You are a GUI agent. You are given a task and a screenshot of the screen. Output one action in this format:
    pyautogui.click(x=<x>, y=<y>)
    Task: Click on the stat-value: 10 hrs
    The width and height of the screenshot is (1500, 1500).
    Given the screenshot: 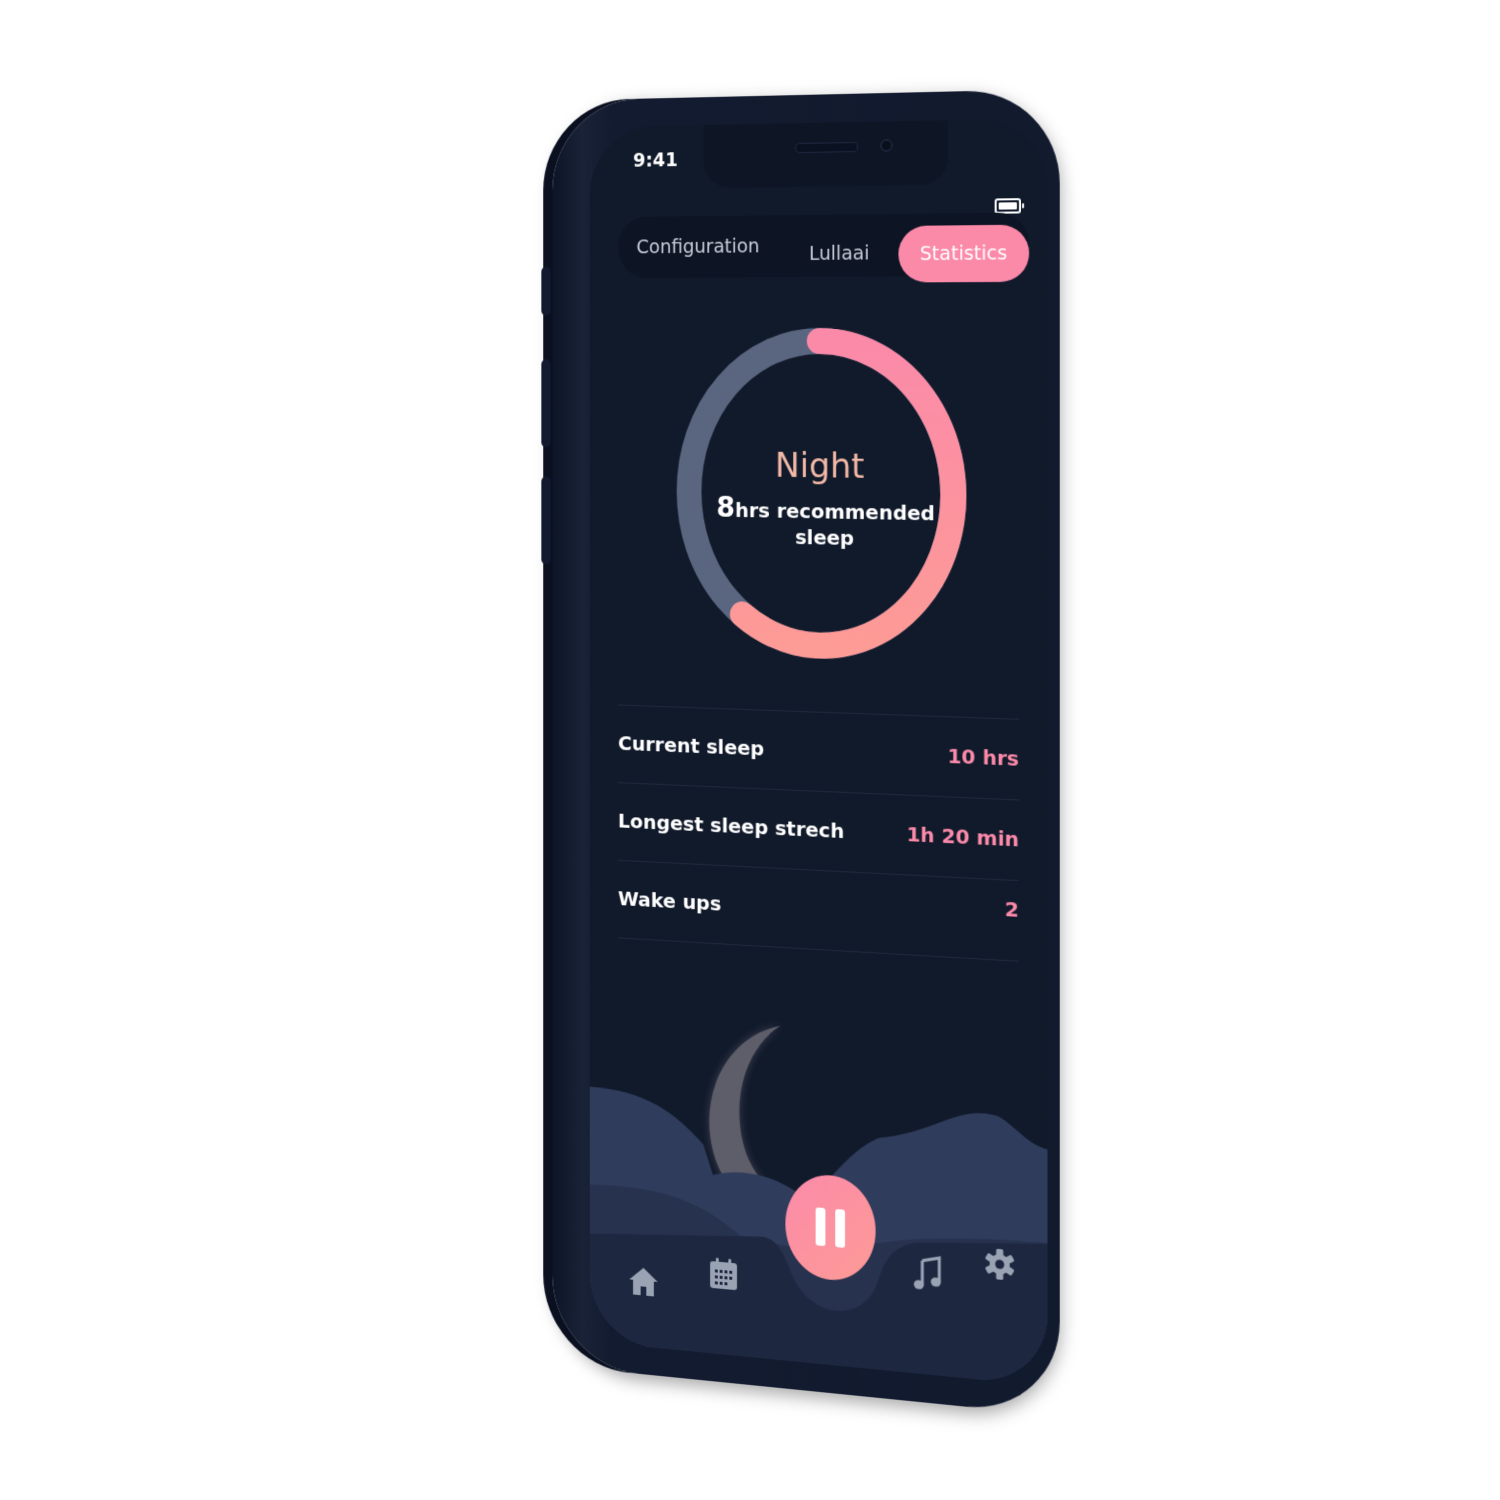 What is the action you would take?
    pyautogui.click(x=983, y=757)
    